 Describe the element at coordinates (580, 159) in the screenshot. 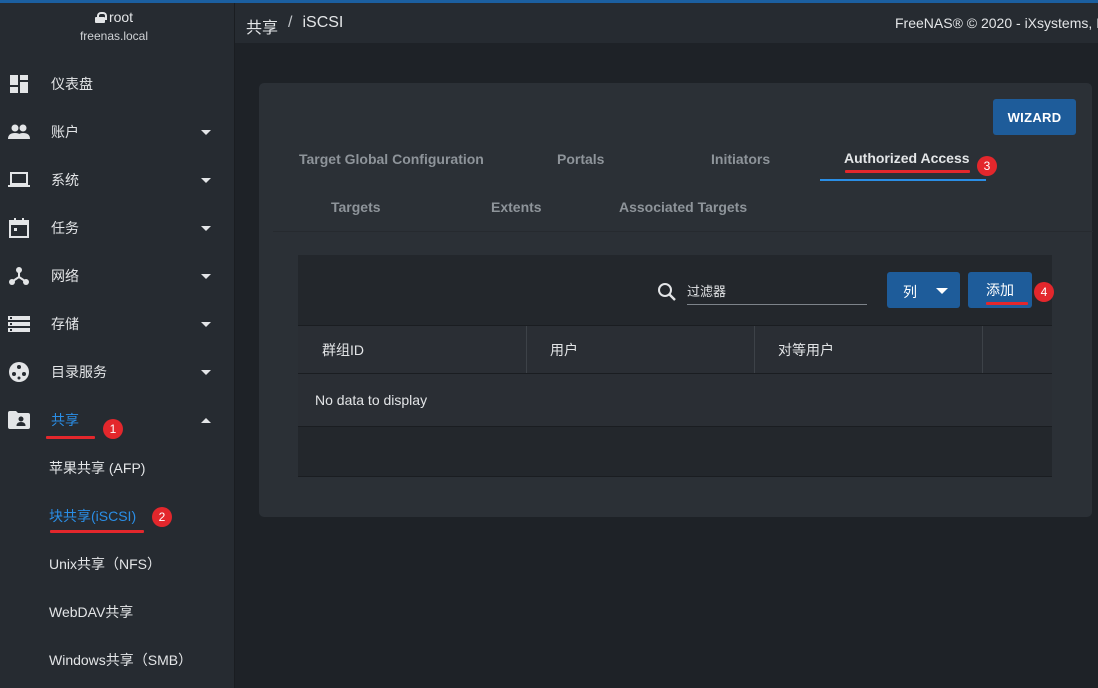

I see `tab-portals: Portals` at that location.